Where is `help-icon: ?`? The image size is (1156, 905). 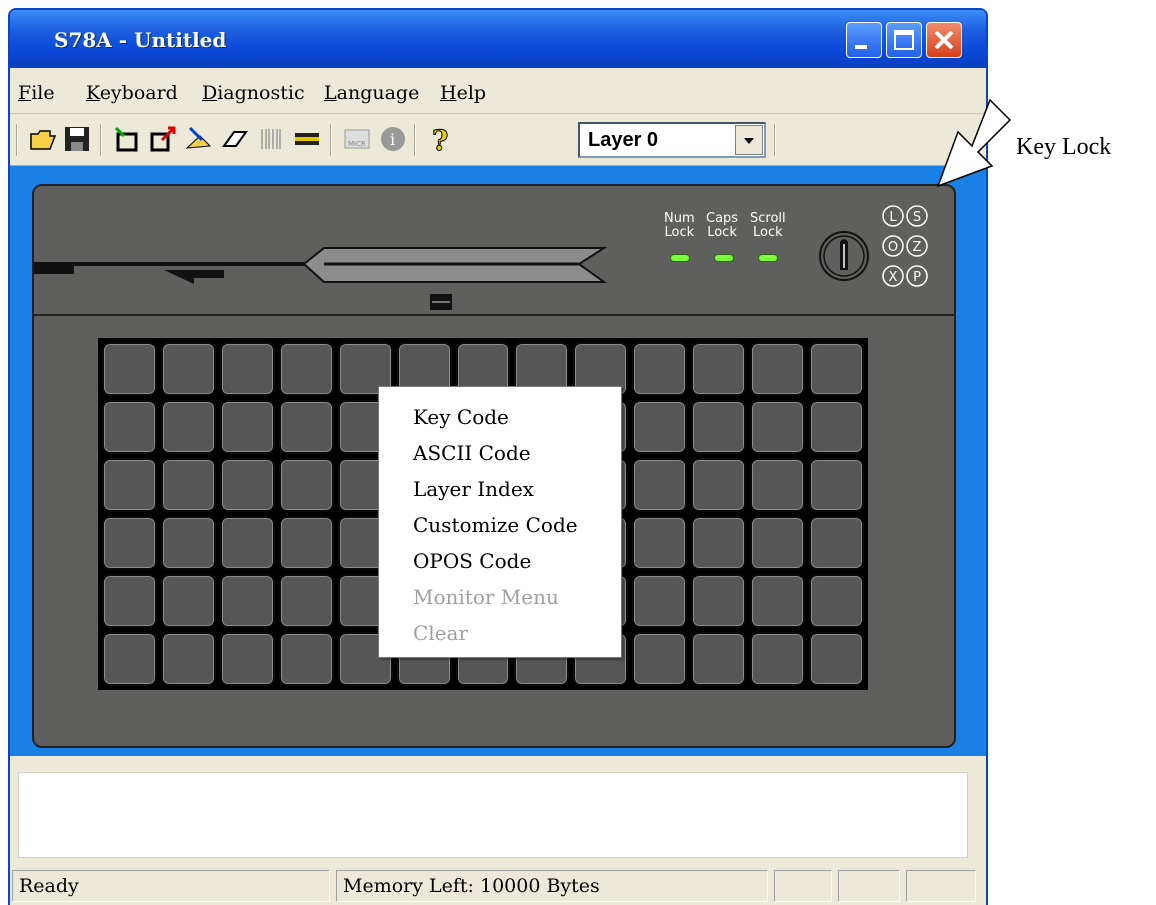
help-icon: ? is located at coordinates (441, 139).